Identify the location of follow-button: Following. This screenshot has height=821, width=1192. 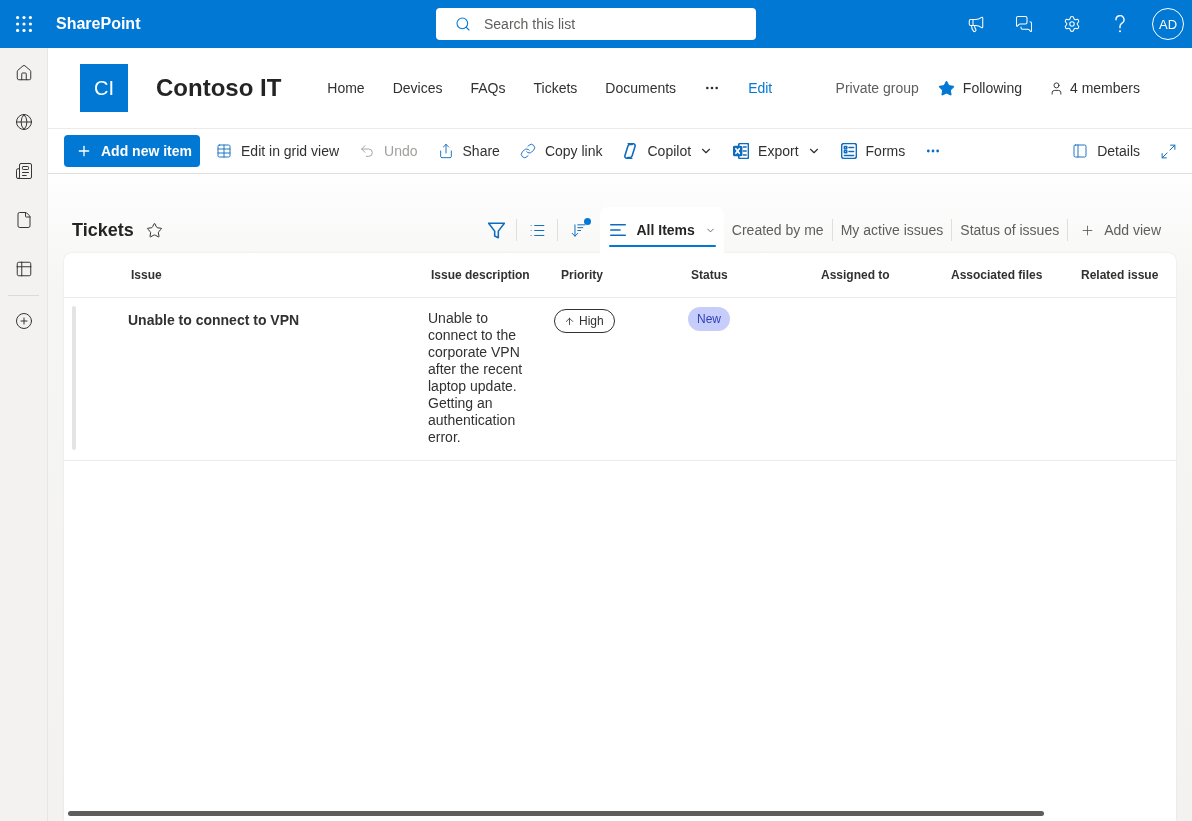
(979, 88).